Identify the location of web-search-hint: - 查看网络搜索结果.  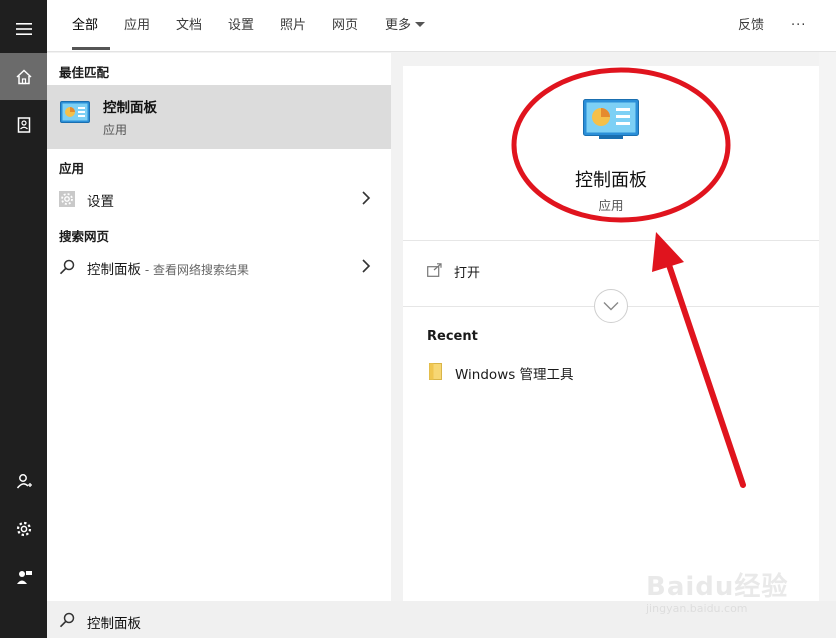
(195, 270).